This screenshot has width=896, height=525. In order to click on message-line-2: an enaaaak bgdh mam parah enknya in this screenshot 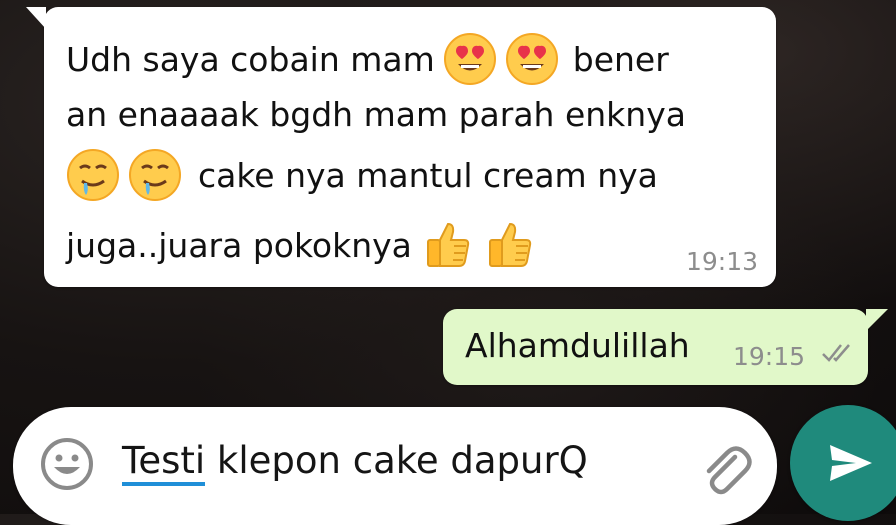, I will do `click(376, 114)`.